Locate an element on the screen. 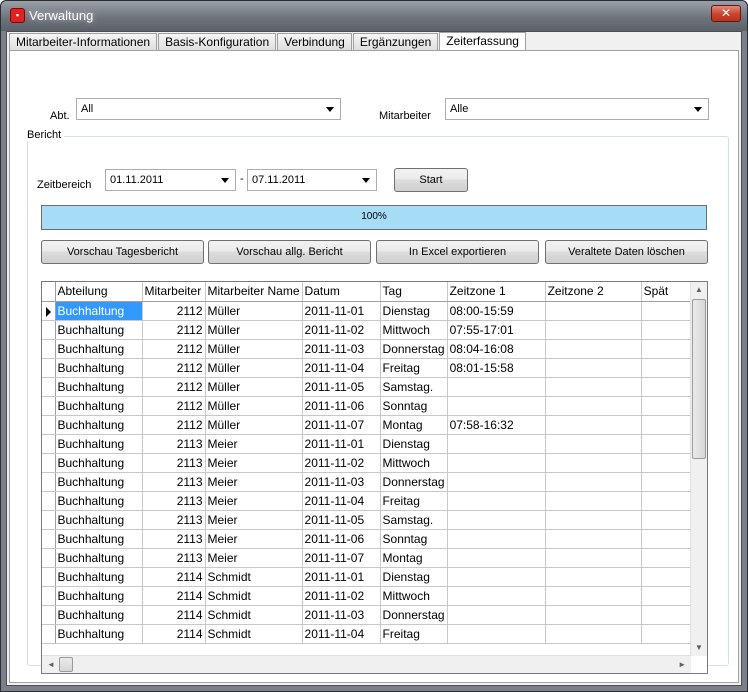 The width and height of the screenshot is (748, 692). start-button: Start is located at coordinates (431, 180).